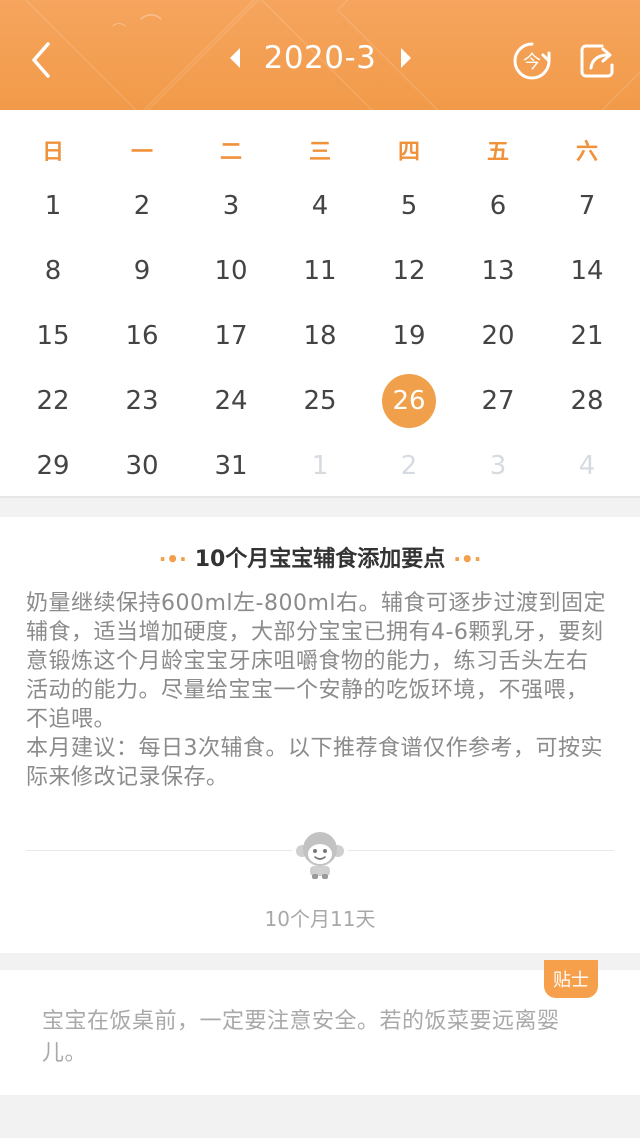  I want to click on weekday-label: 五, so click(497, 152).